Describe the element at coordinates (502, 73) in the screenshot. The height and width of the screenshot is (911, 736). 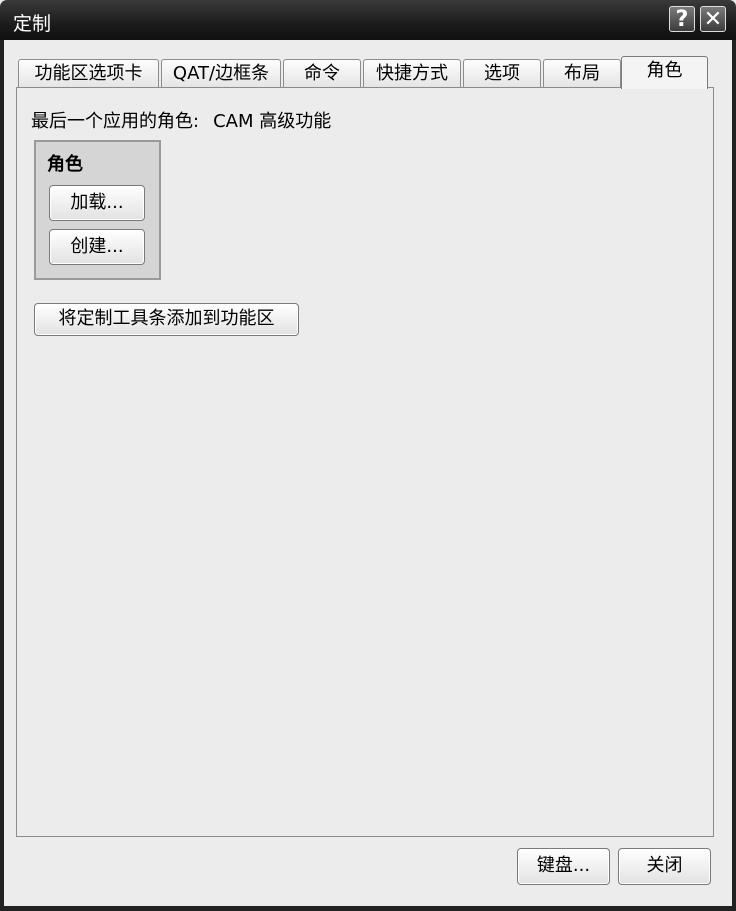
I see `tab-options: 选项` at that location.